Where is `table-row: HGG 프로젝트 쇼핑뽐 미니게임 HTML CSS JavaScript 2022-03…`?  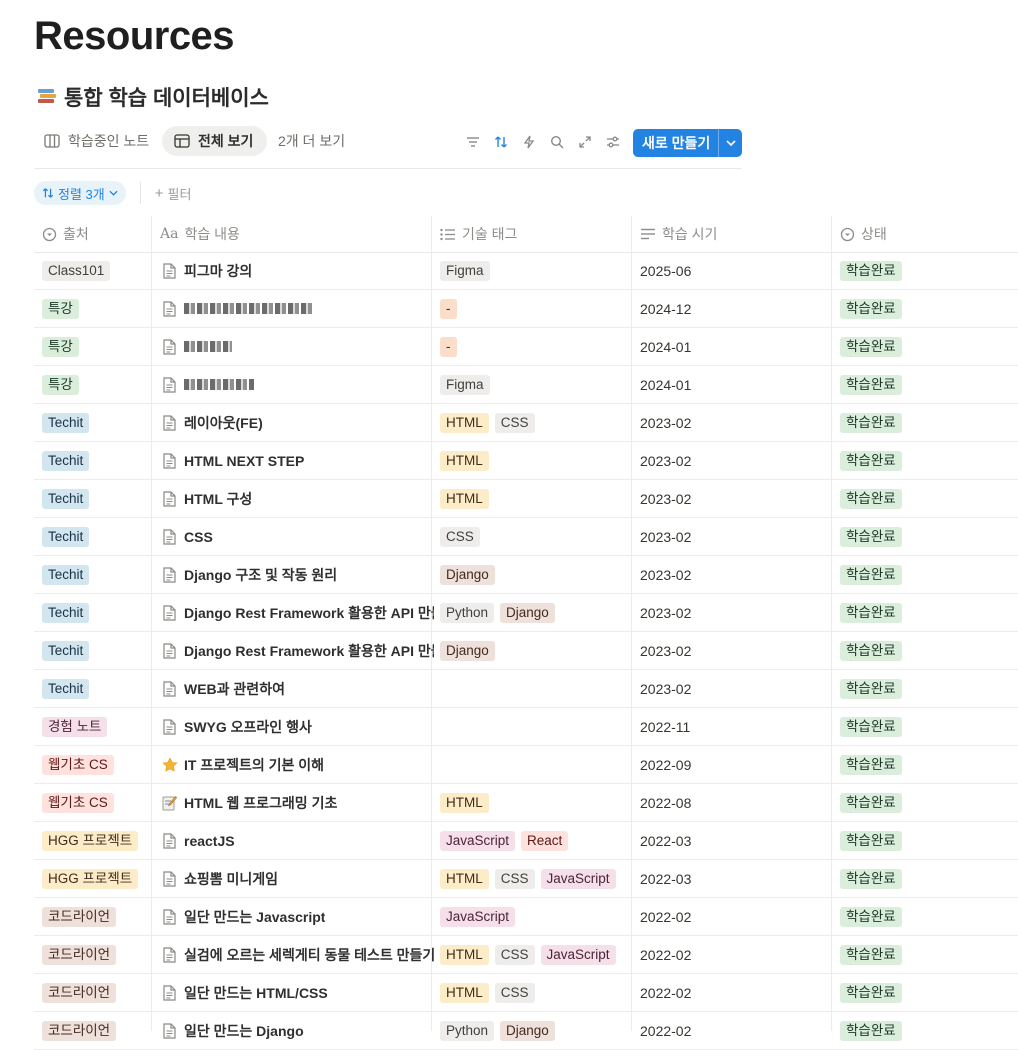
table-row: HGG 프로젝트 쇼핑뽐 미니게임 HTML CSS JavaScript 2022-03… is located at coordinates (526, 879).